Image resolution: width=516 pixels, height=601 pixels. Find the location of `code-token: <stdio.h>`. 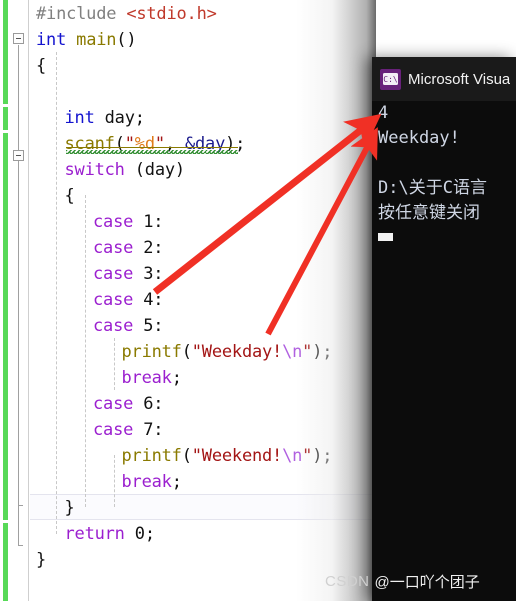

code-token: <stdio.h> is located at coordinates (171, 14).